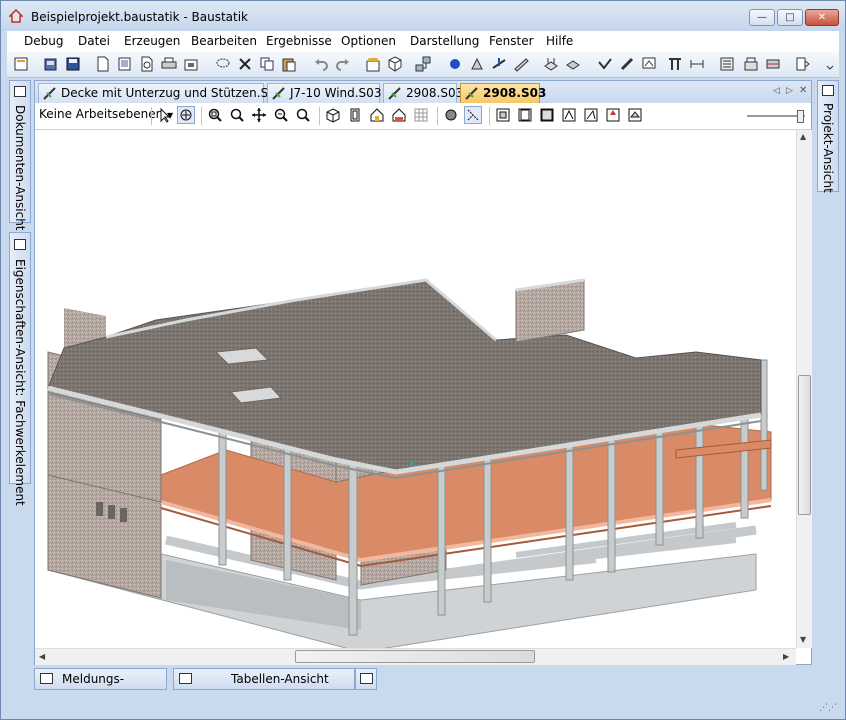 The height and width of the screenshot is (720, 846). What do you see at coordinates (423, 93) in the screenshot?
I see `tab-2908-first: 2908.S03` at bounding box center [423, 93].